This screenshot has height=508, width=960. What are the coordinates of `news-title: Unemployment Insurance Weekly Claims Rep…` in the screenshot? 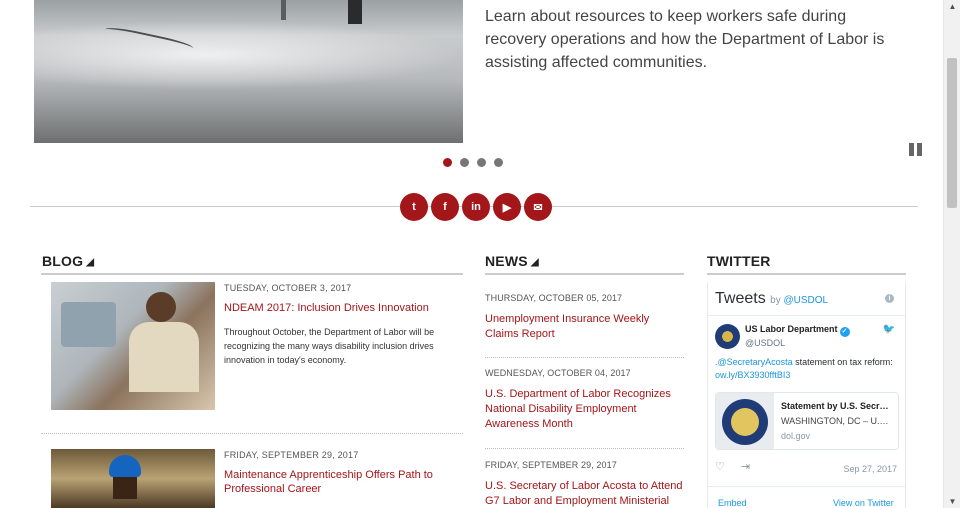 It's located at (584, 327).